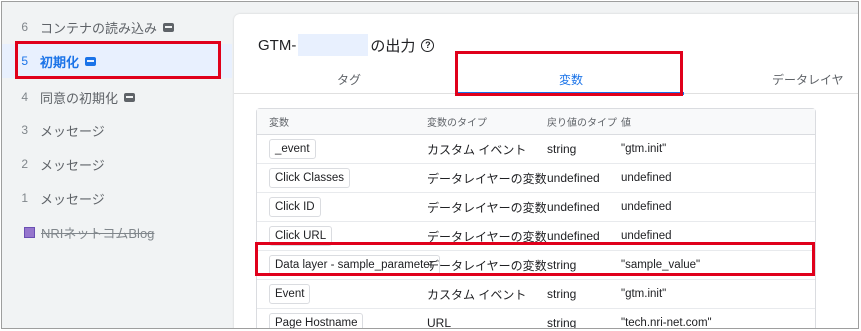  Describe the element at coordinates (571, 79) in the screenshot. I see `tab-variables: 変数` at that location.